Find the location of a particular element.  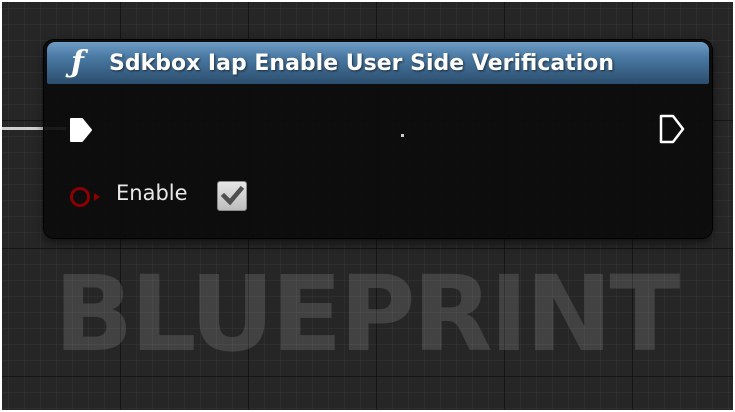

checkmark-icon is located at coordinates (232, 195).